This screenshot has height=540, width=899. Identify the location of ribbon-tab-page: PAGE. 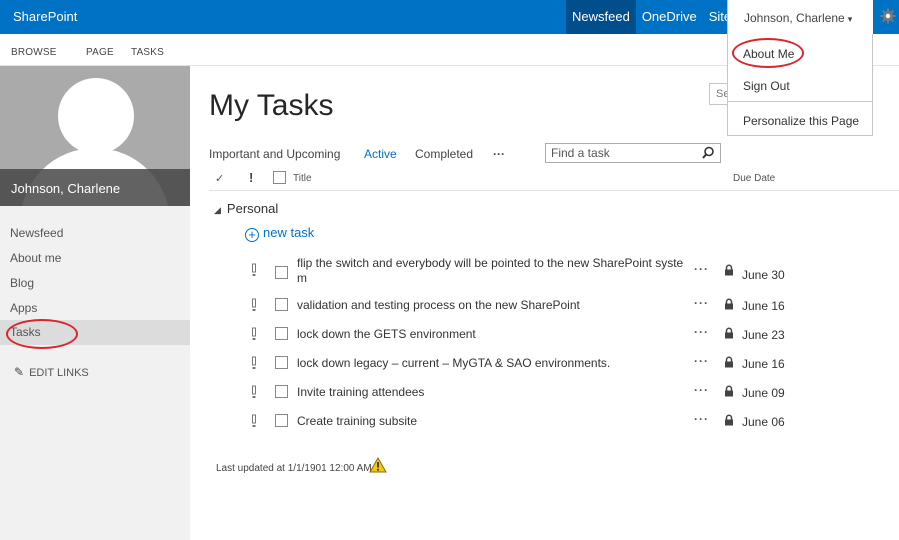
(100, 52).